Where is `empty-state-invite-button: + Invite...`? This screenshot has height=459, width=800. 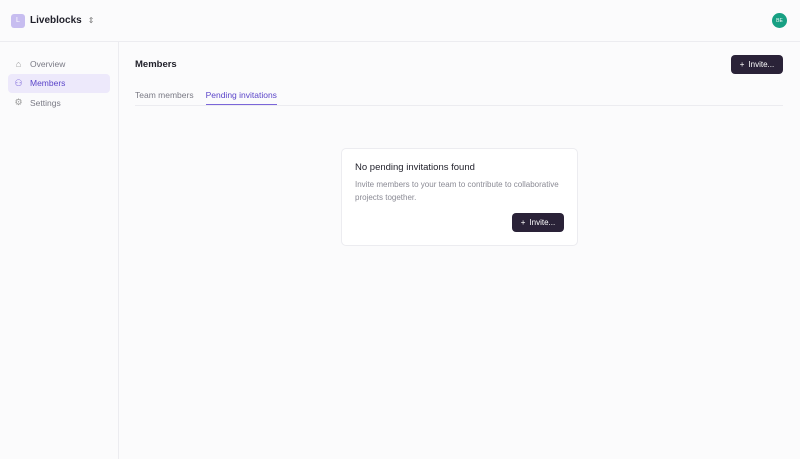
empty-state-invite-button: + Invite... is located at coordinates (538, 222).